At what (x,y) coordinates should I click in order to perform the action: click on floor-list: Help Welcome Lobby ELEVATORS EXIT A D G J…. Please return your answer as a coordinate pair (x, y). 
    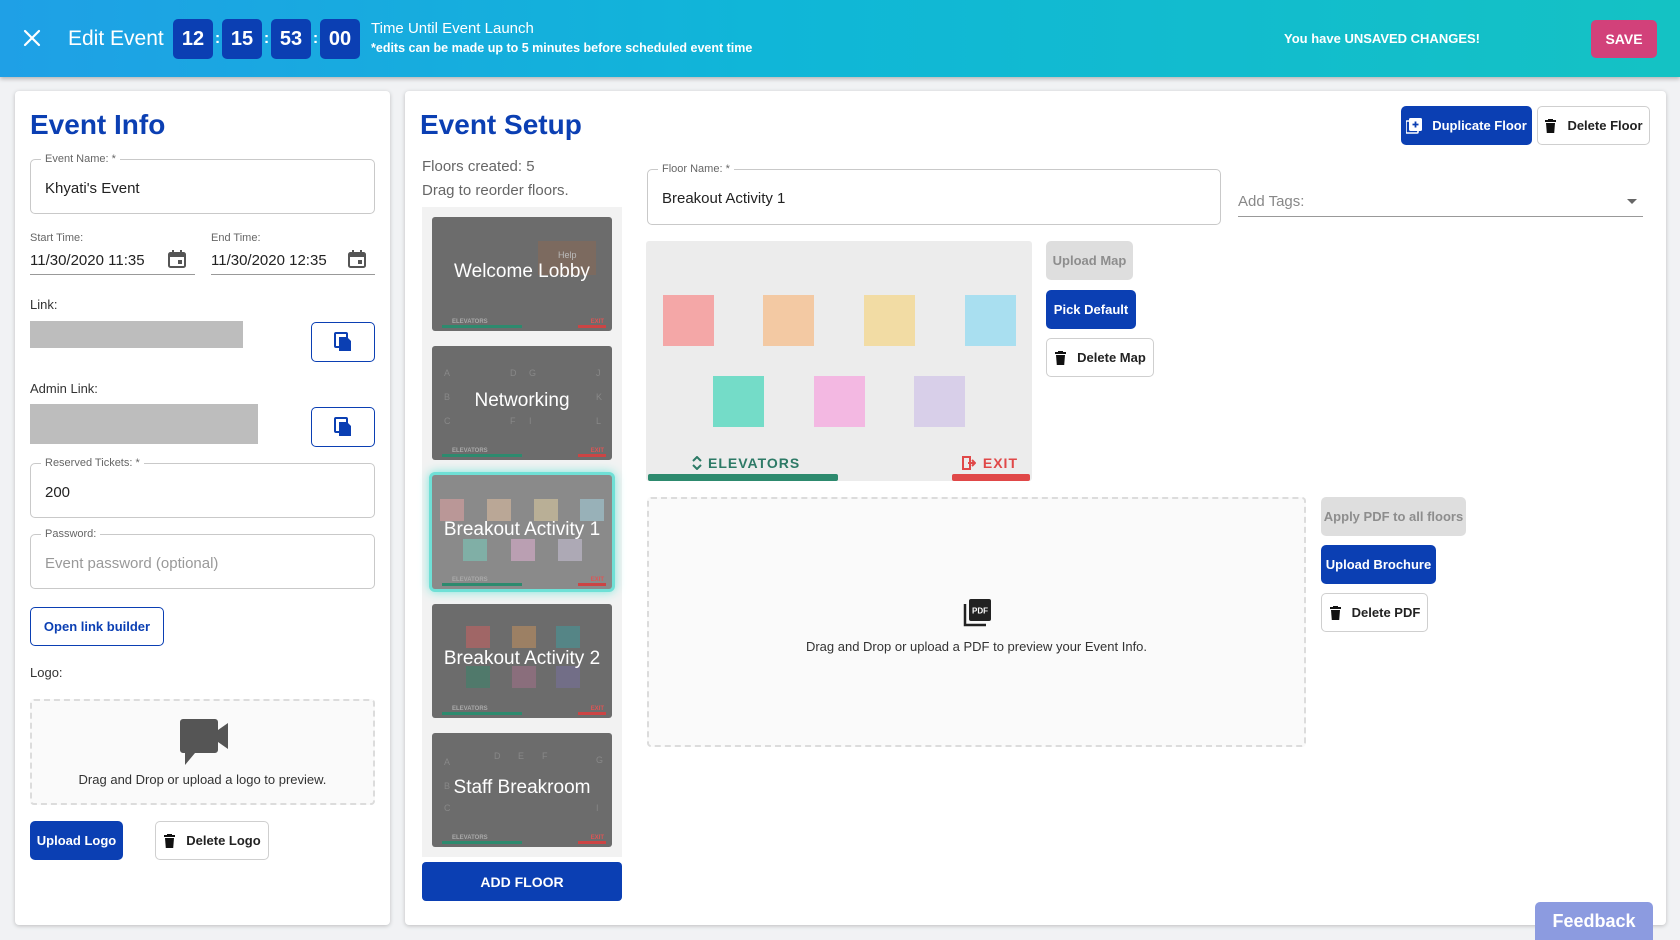
    Looking at the image, I should click on (522, 532).